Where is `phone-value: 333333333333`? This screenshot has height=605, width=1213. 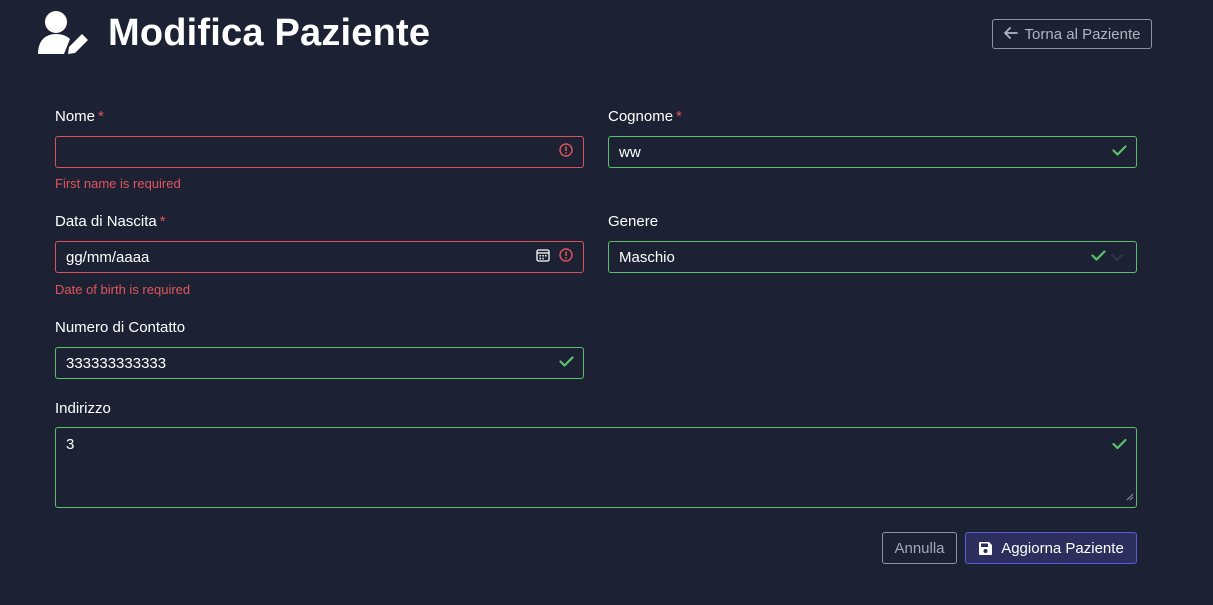
phone-value: 333333333333 is located at coordinates (116, 363).